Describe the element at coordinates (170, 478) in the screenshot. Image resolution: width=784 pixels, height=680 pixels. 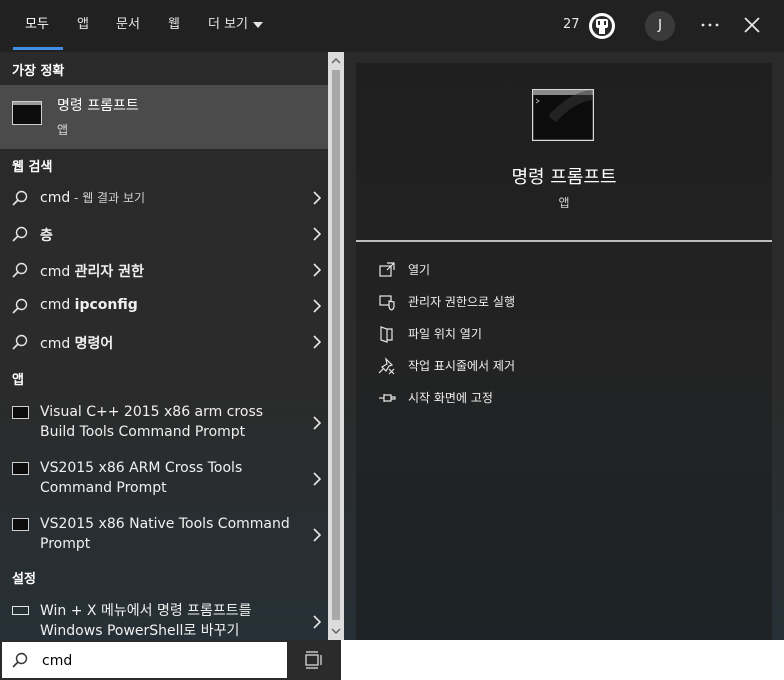
I see `app-result-label: VS2015 x86 ARM Cross Tools Command Prompt` at that location.